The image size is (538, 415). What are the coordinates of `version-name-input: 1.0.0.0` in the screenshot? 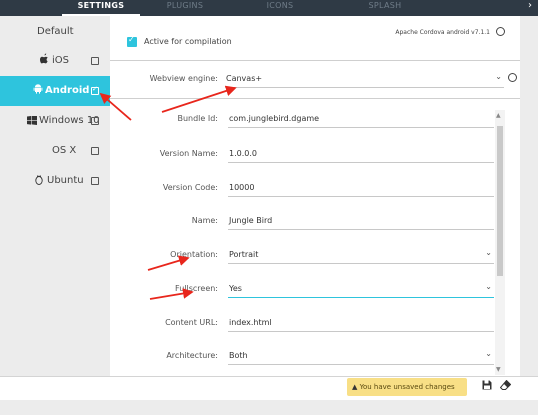 It's located at (361, 156).